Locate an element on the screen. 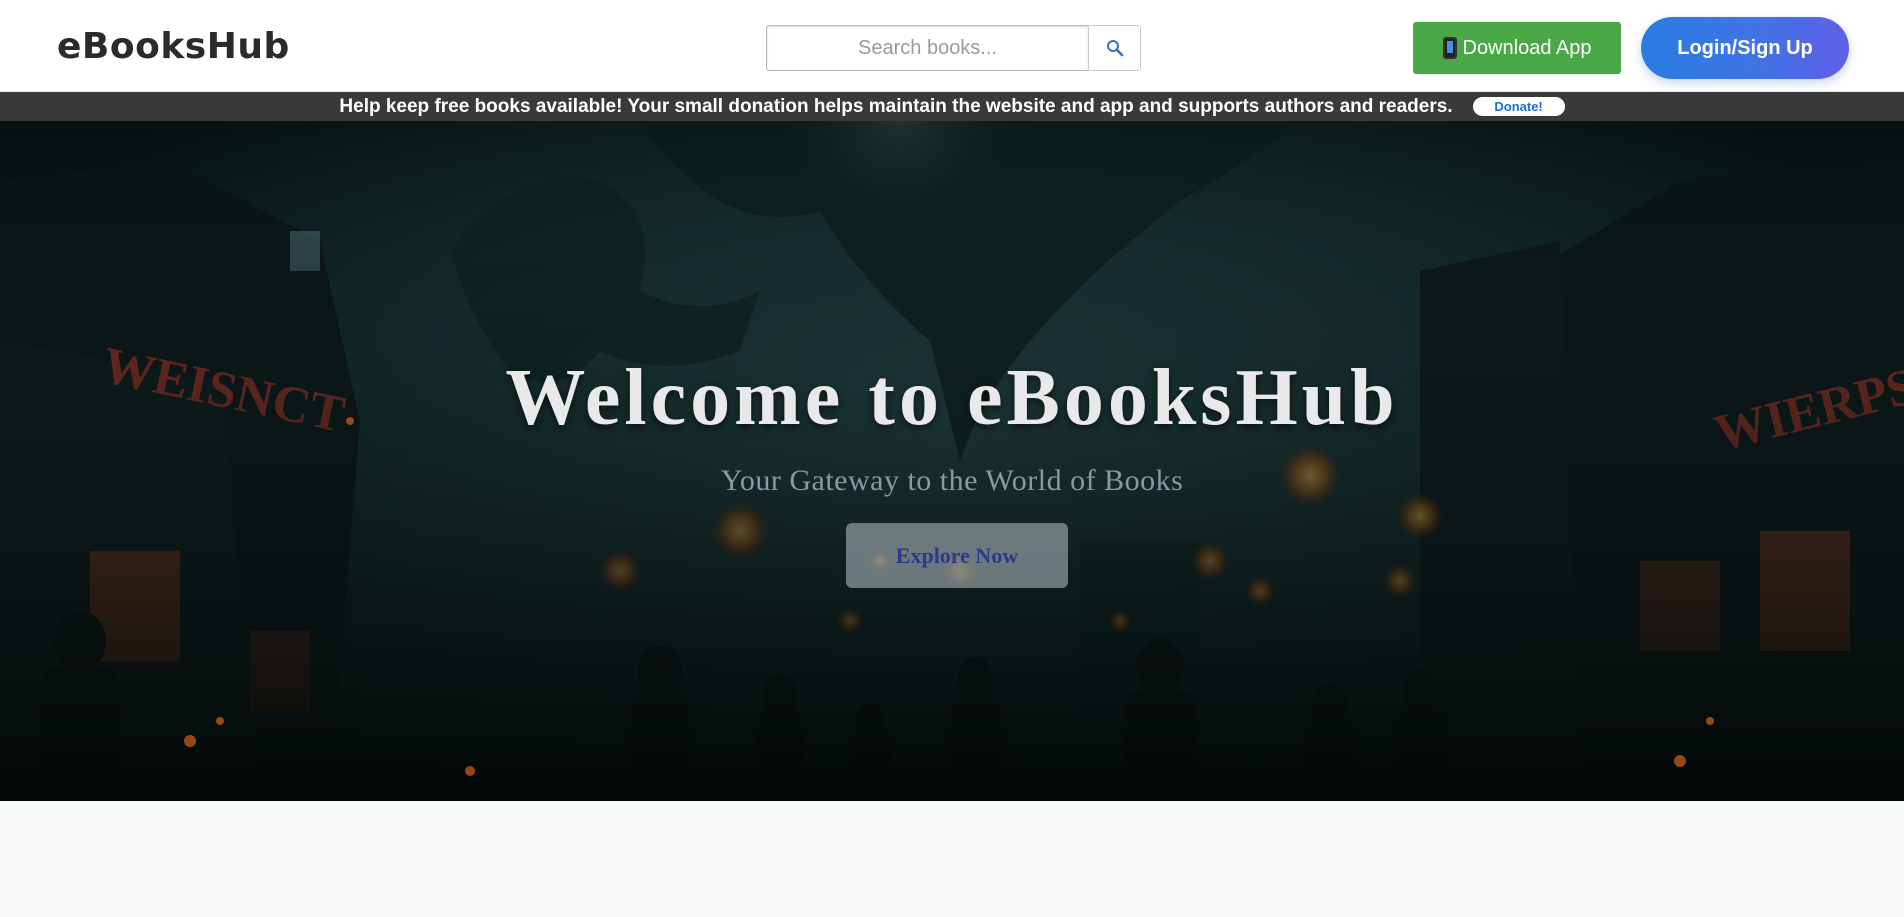  search-button is located at coordinates (1114, 48).